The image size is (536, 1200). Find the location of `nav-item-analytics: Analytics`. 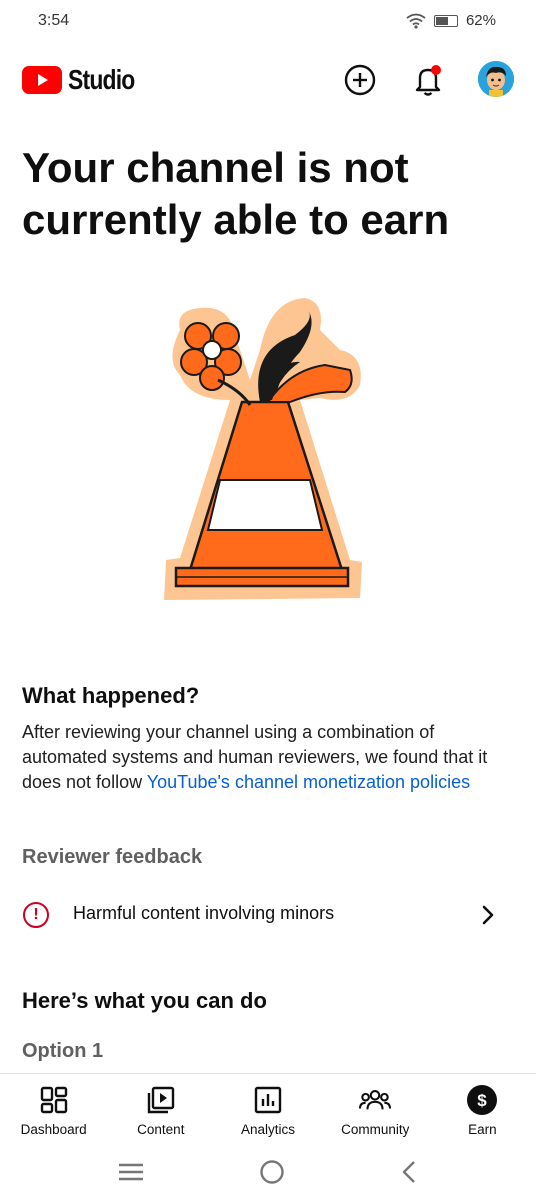

nav-item-analytics: Analytics is located at coordinates (267, 1108).